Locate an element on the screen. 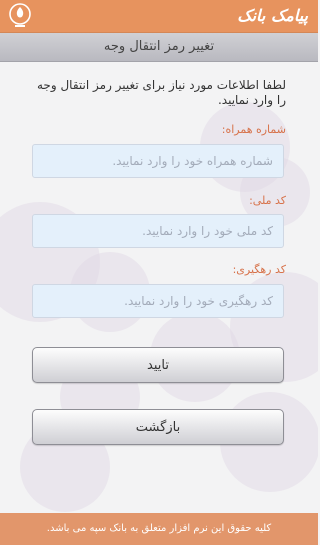 The height and width of the screenshot is (545, 320). back-button: بازگشت is located at coordinates (158, 427).